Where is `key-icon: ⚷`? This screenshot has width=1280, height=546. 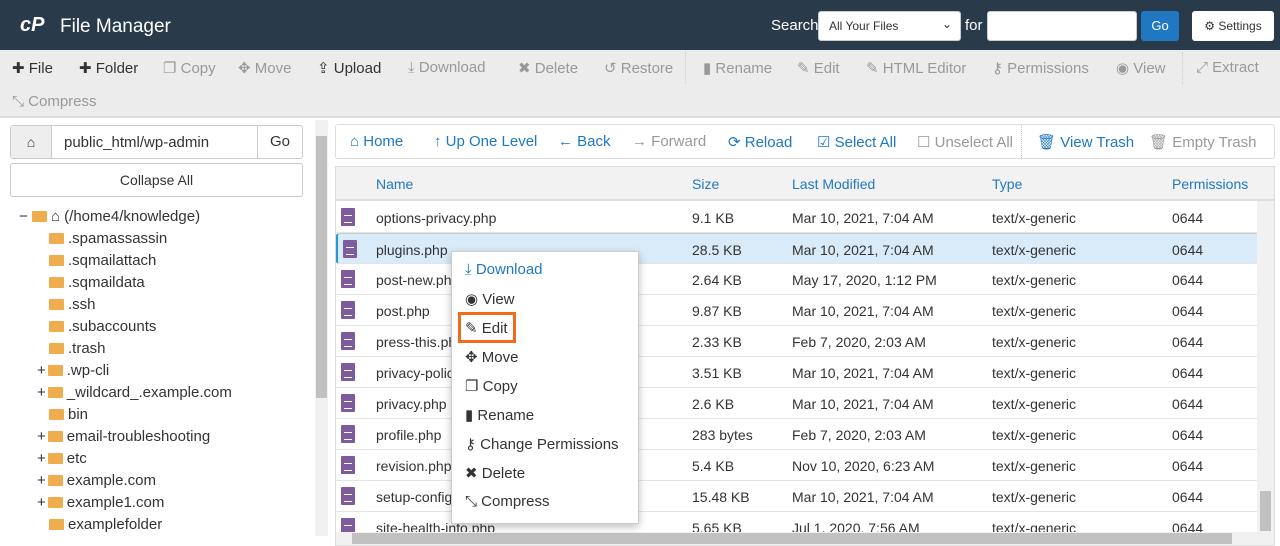 key-icon: ⚷ is located at coordinates (473, 444).